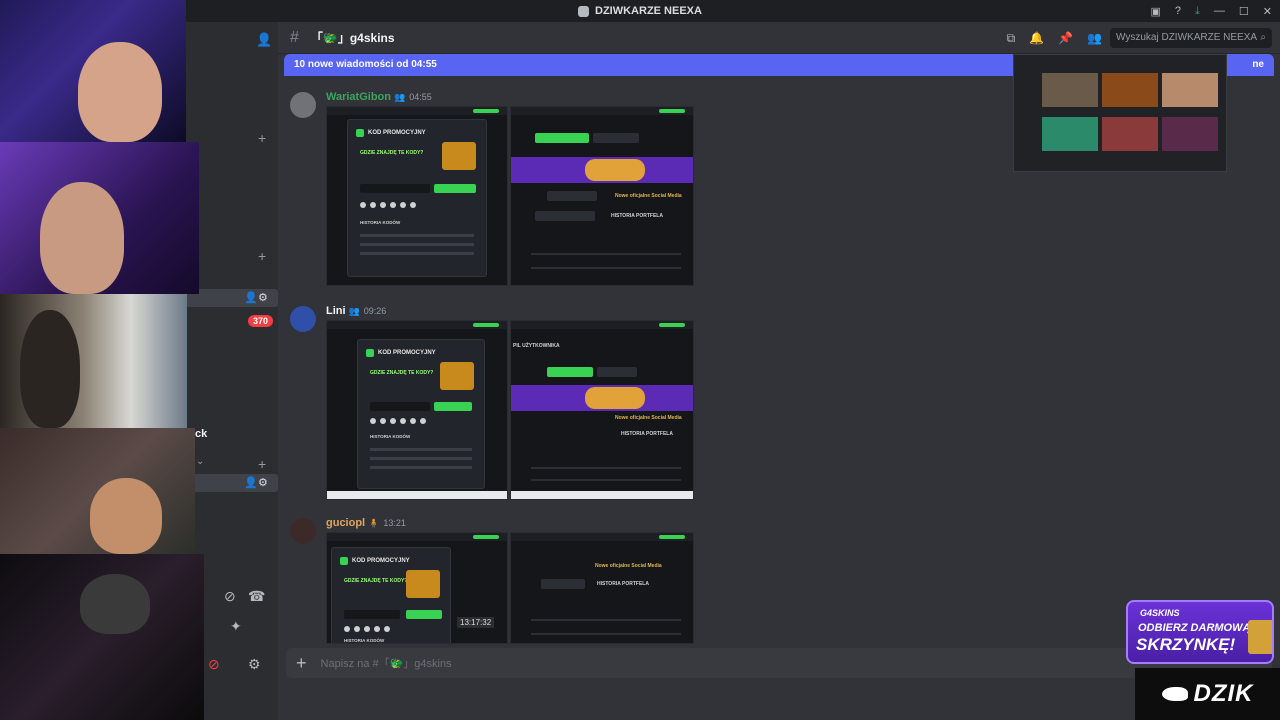 The height and width of the screenshot is (720, 1280). What do you see at coordinates (345, 523) in the screenshot?
I see `author-name: guciopl` at bounding box center [345, 523].